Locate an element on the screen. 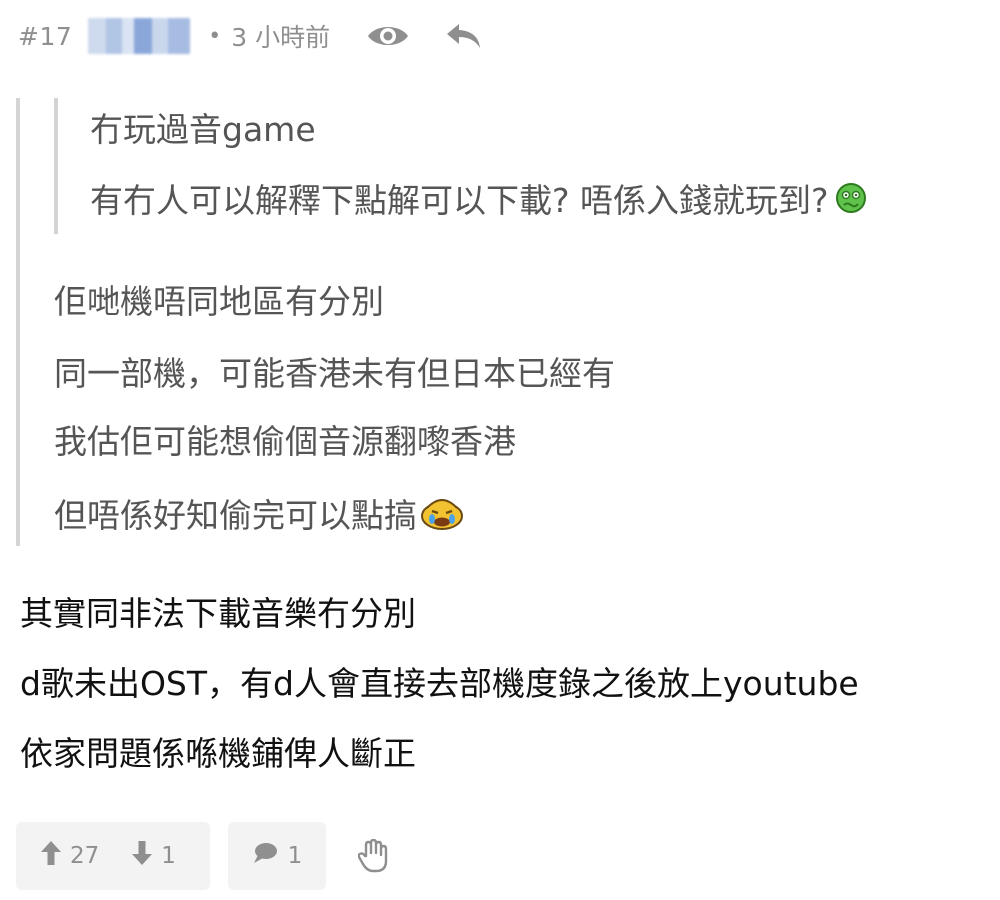 The image size is (1000, 900). crying-emoji-icon is located at coordinates (442, 517).